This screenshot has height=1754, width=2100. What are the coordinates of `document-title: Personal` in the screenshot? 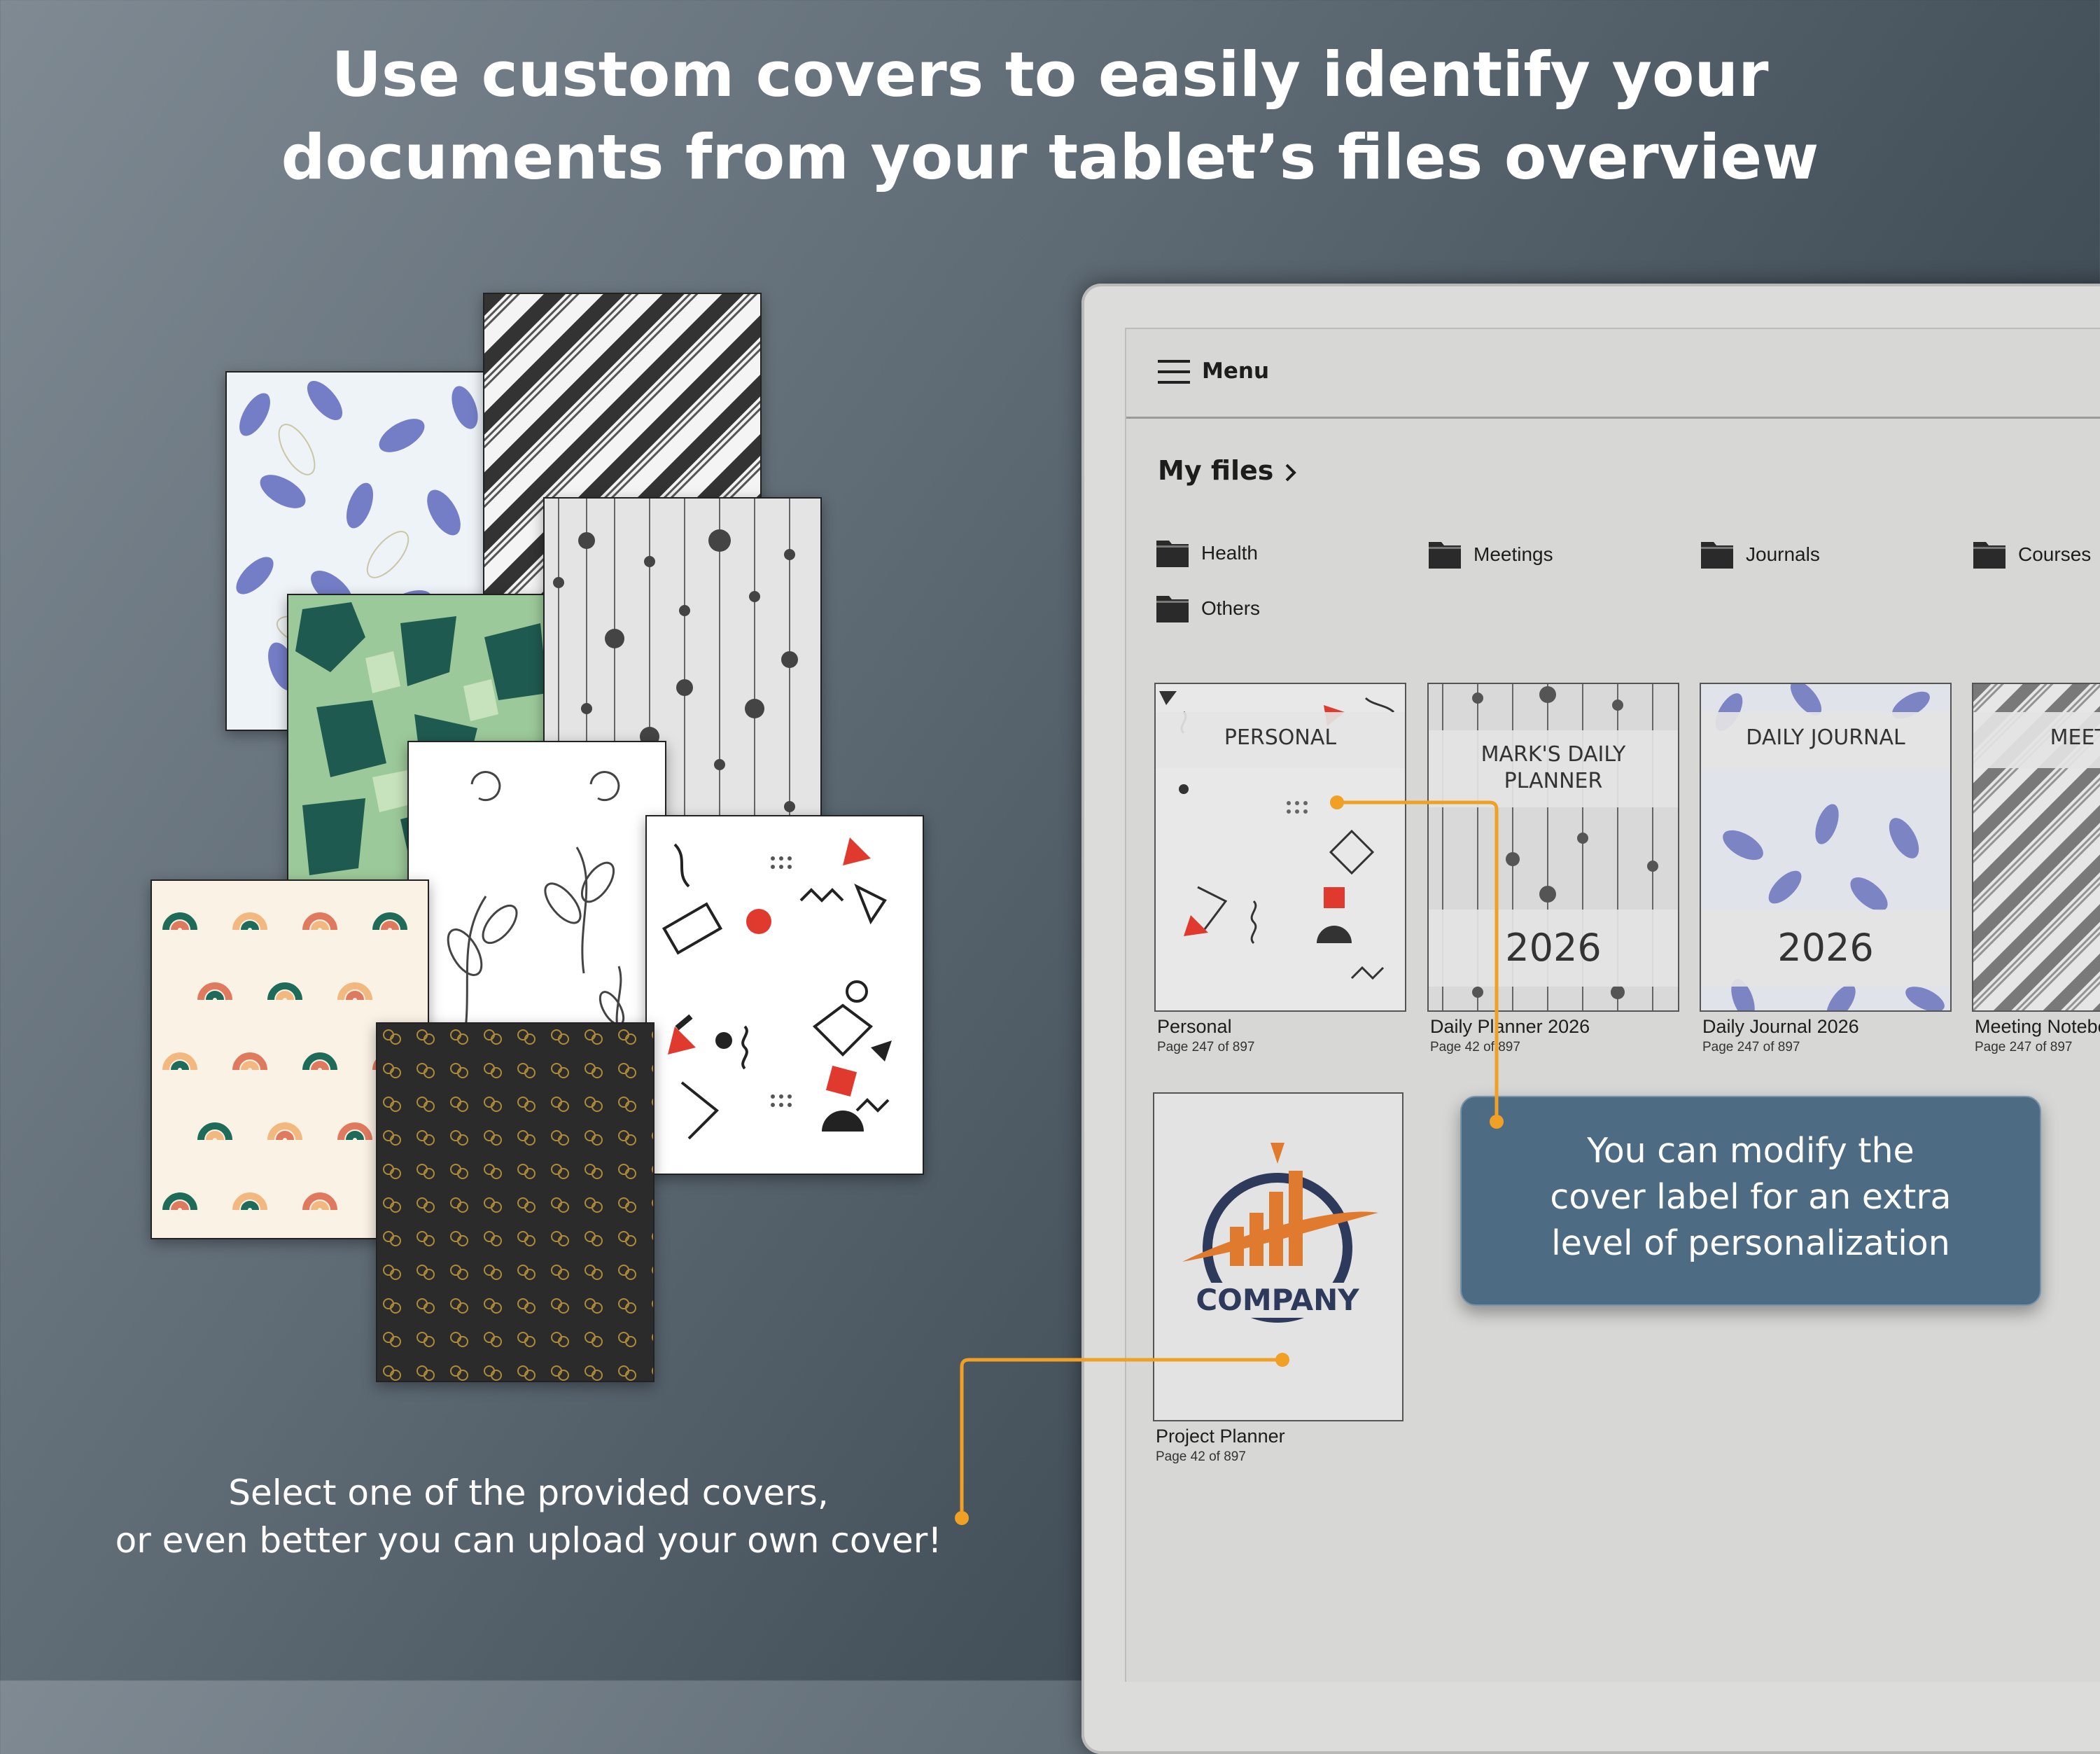 It's located at (1194, 1026).